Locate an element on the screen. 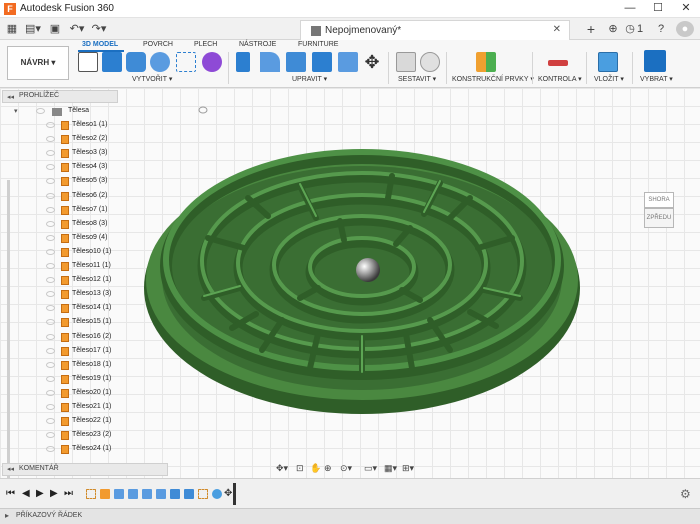  browser-body-row: Těleso8 (3) is located at coordinates (83, 225).